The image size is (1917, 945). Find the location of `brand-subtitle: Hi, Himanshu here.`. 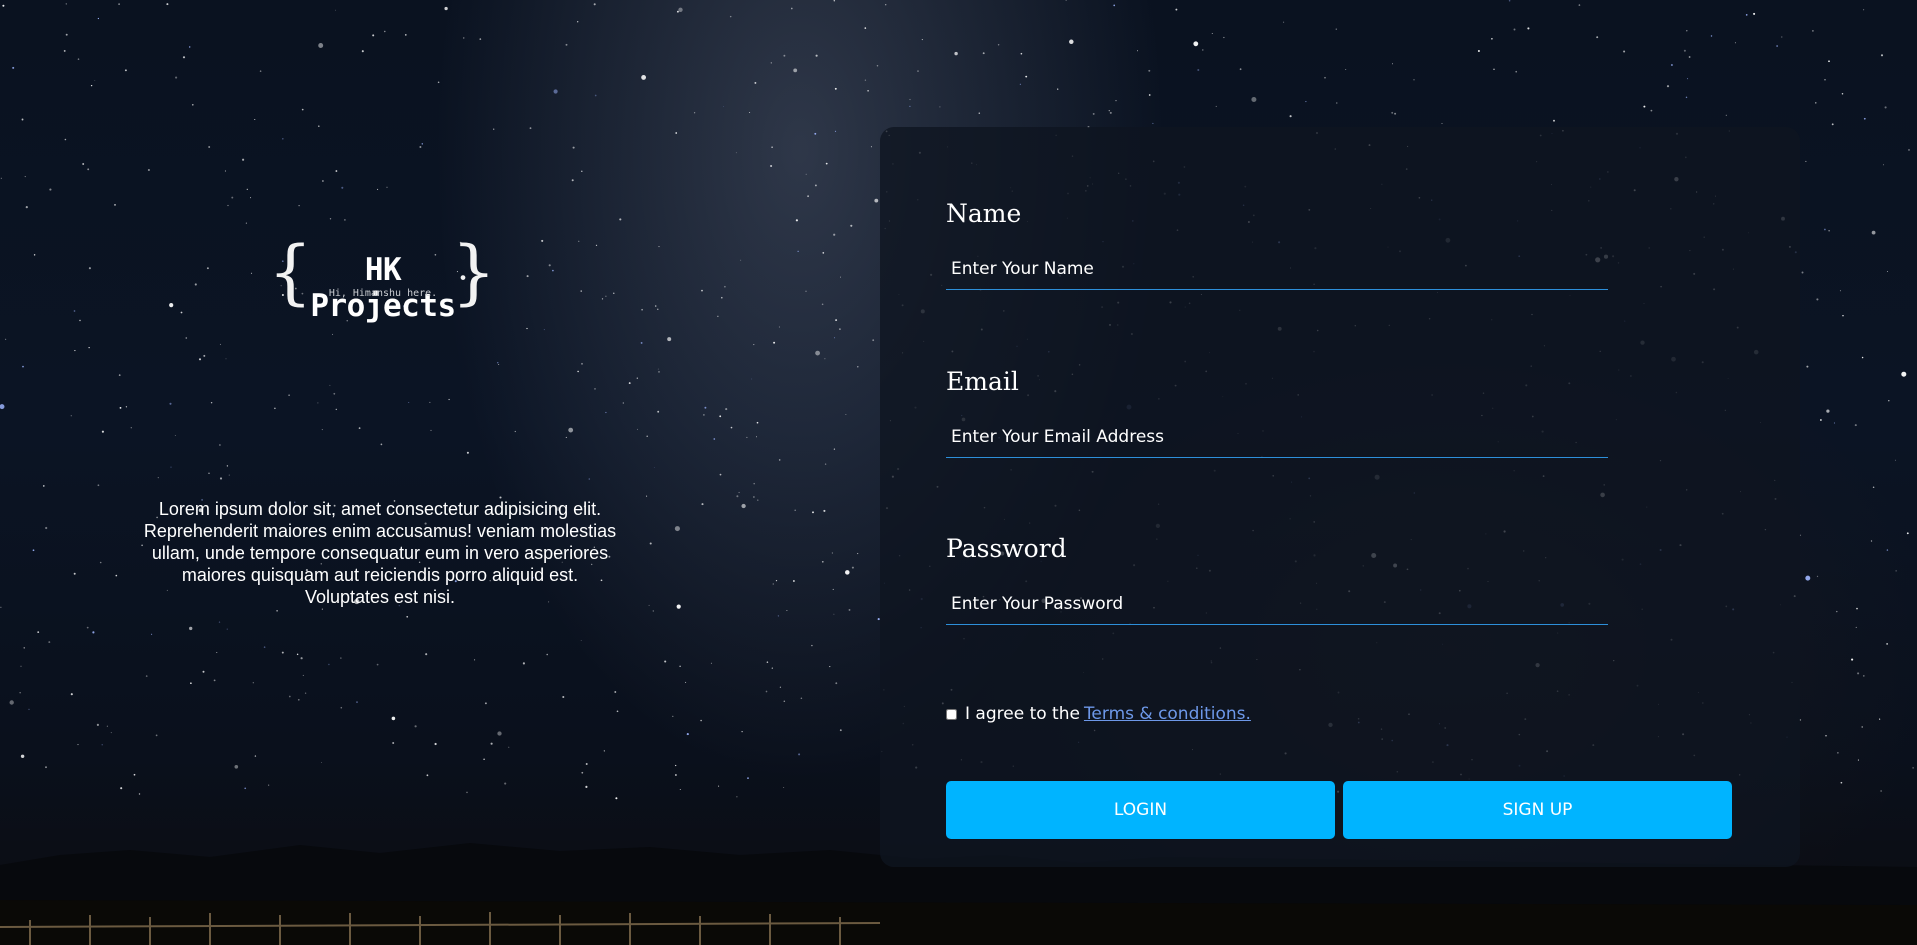

brand-subtitle: Hi, Himanshu here. is located at coordinates (383, 293).